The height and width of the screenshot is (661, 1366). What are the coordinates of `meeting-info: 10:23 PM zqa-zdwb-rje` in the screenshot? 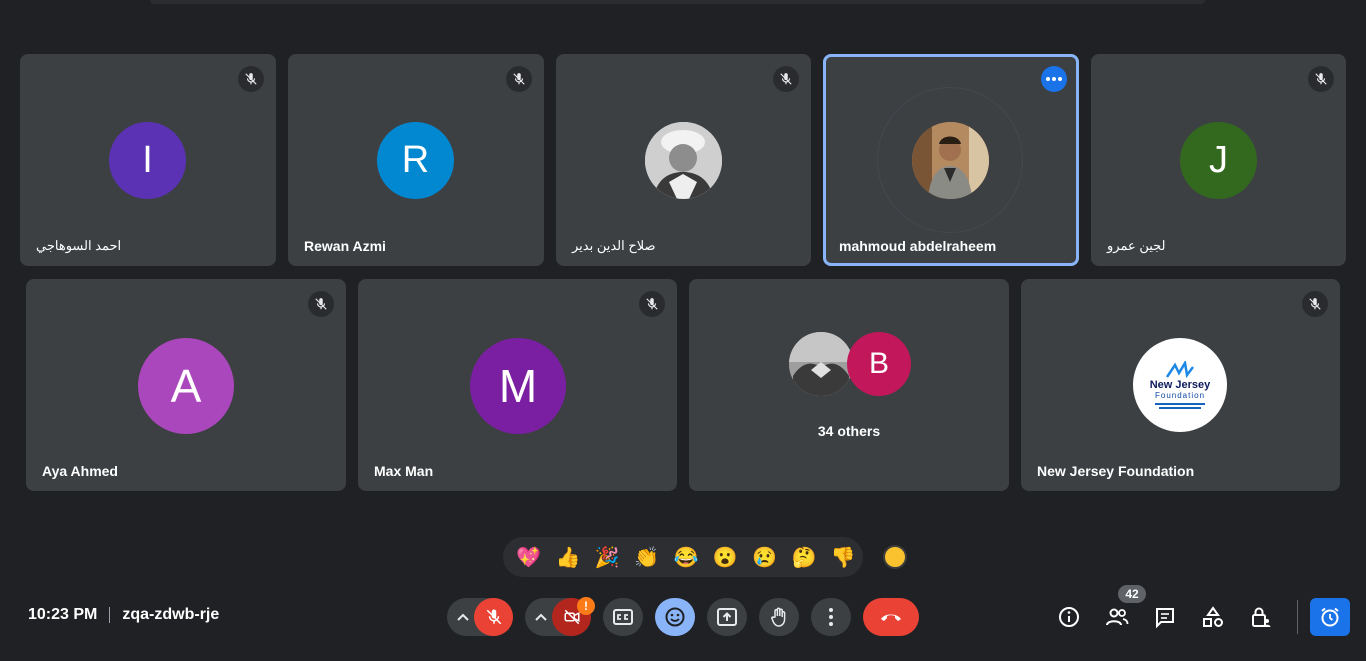 It's located at (123, 615).